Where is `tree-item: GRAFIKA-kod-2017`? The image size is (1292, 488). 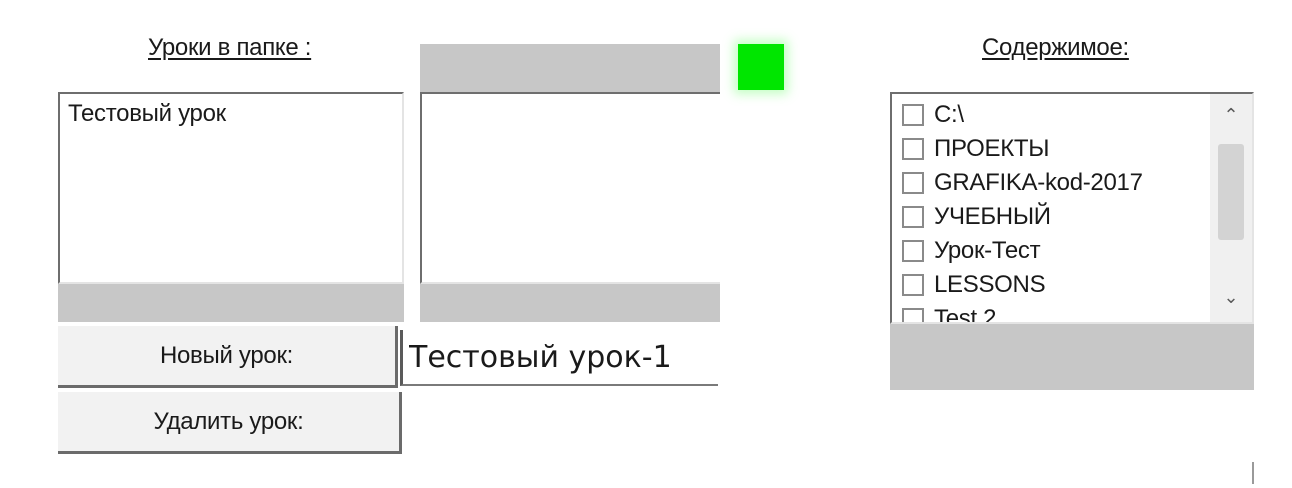
tree-item: GRAFIKA-kod-2017 is located at coordinates (1022, 183).